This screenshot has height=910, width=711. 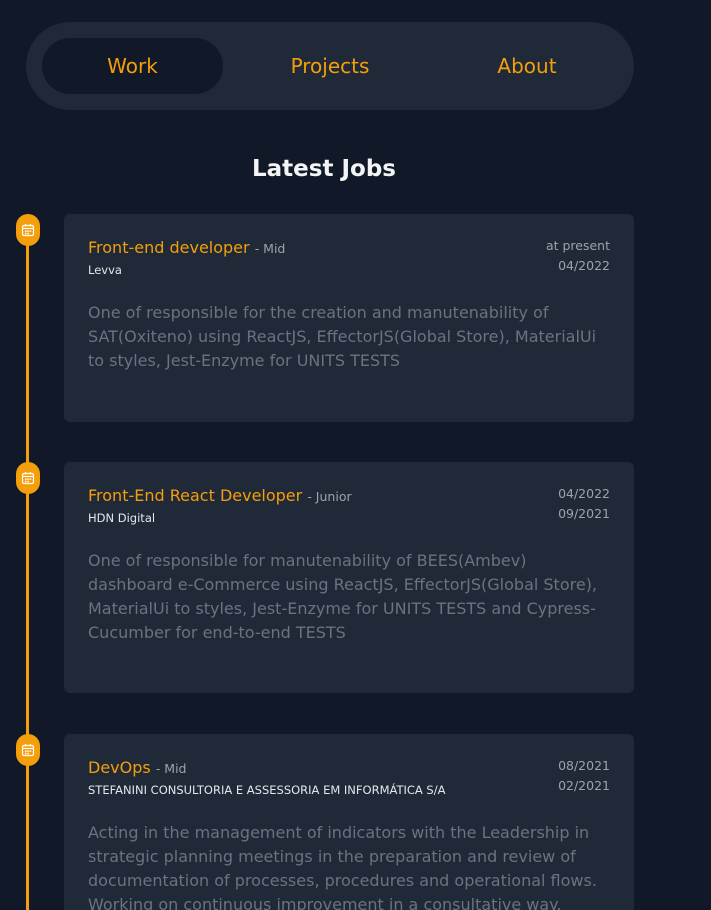 I want to click on nav-bar: Work Projects About, so click(x=330, y=66).